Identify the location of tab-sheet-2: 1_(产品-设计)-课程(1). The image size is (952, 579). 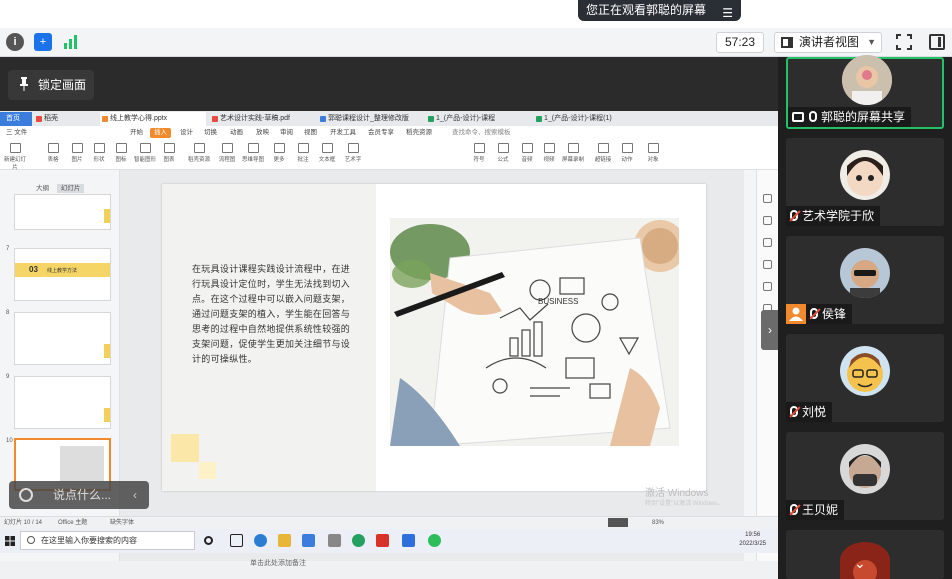
(588, 119).